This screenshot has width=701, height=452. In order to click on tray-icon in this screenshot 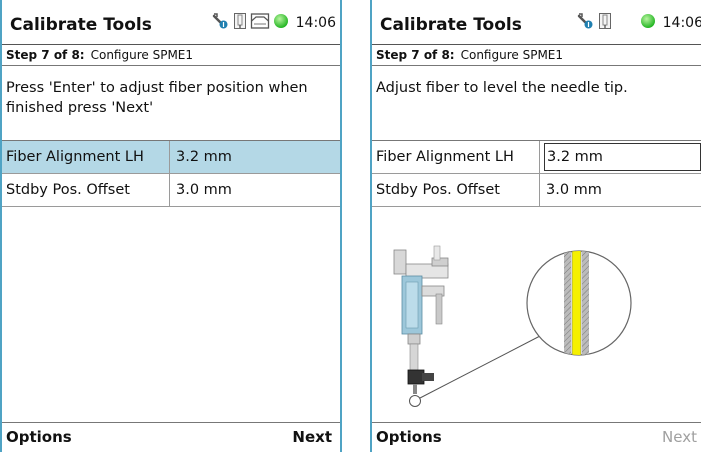, I will do `click(260, 23)`.